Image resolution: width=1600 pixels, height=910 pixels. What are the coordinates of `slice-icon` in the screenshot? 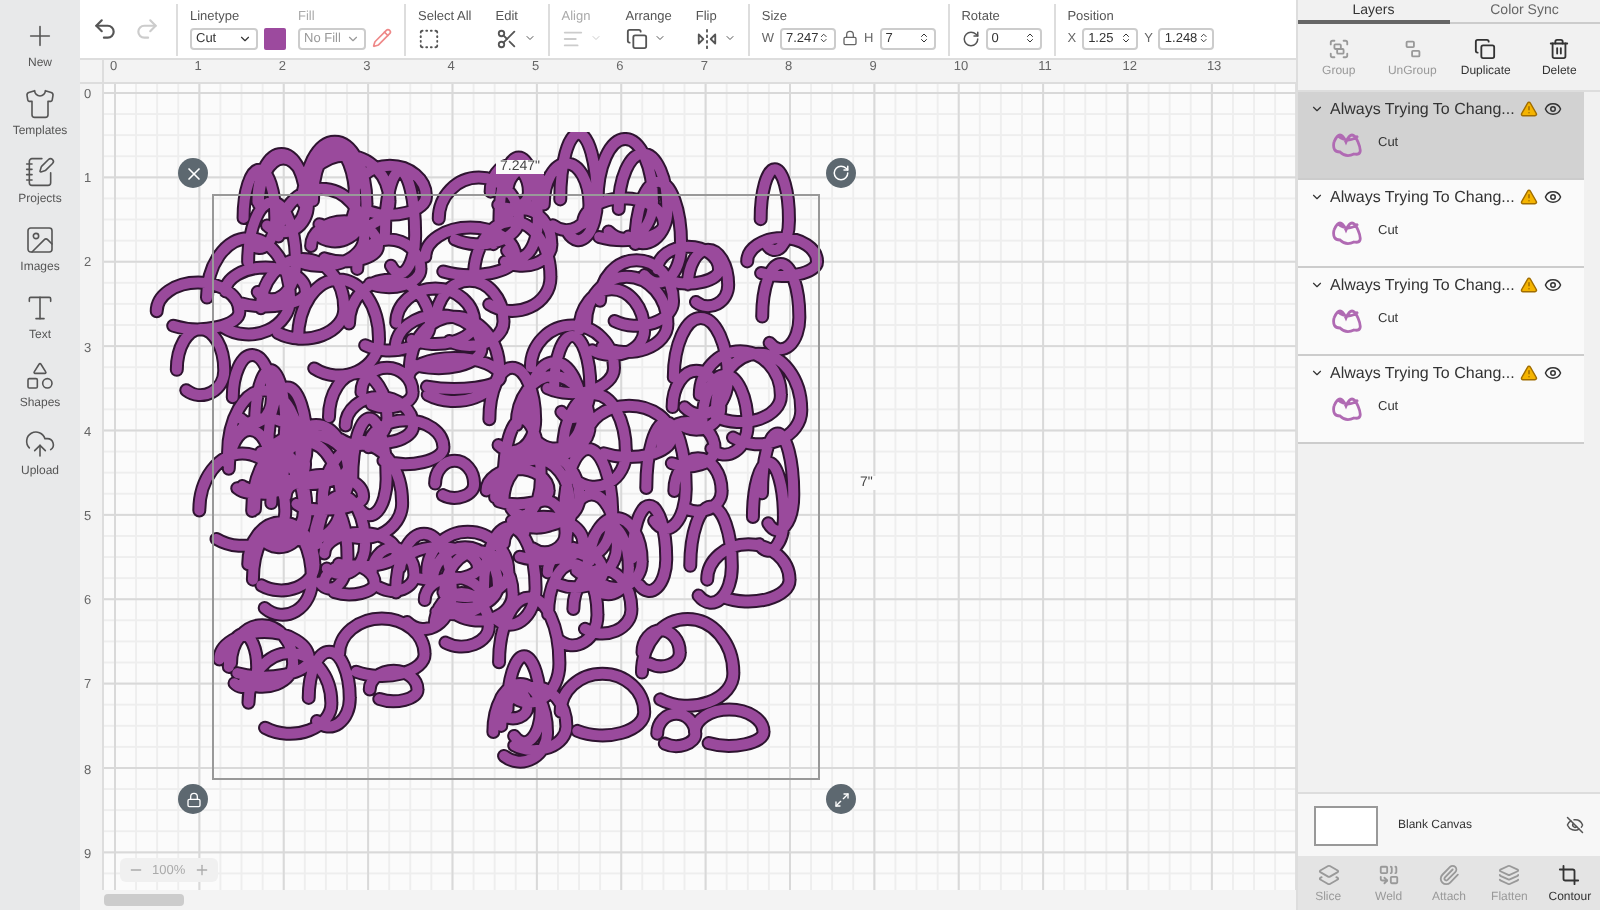 It's located at (1328, 874).